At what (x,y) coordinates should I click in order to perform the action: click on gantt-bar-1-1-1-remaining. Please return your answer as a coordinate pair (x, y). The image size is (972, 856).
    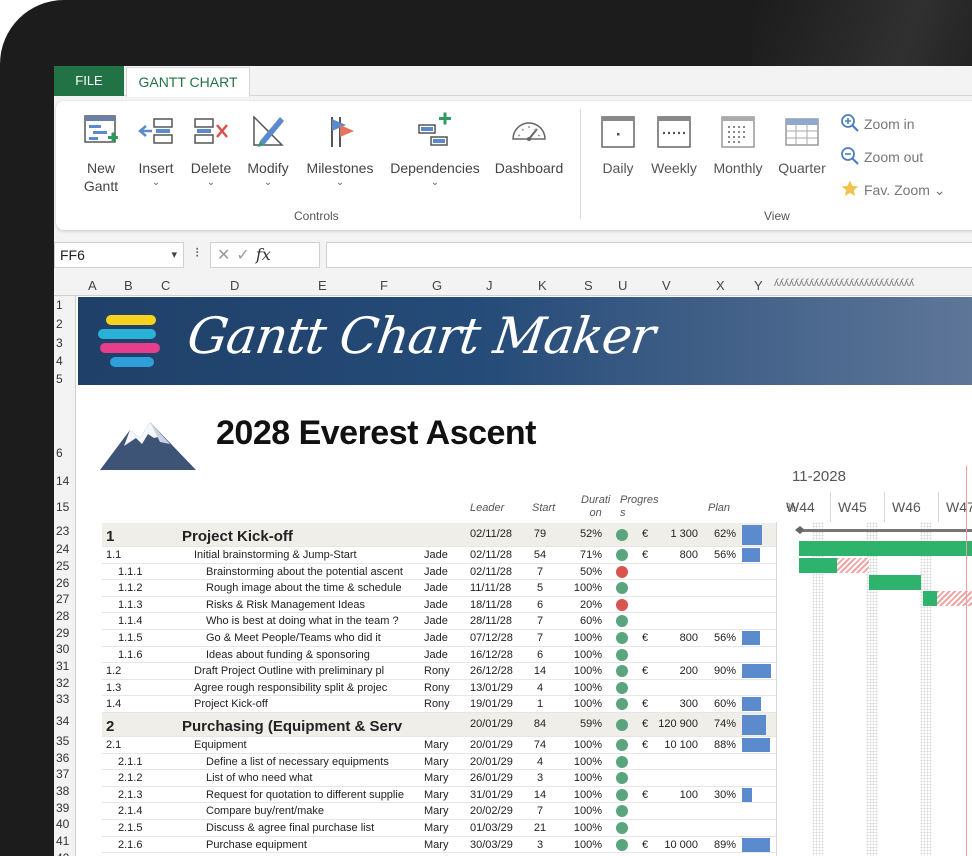
    Looking at the image, I should click on (853, 565).